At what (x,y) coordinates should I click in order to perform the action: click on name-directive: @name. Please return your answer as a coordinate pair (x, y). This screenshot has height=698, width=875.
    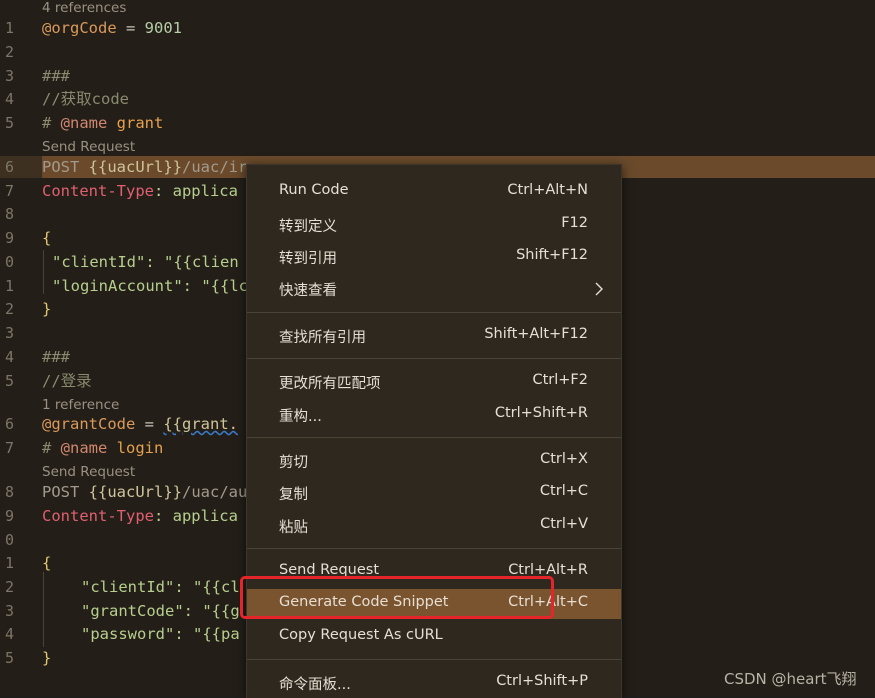
    Looking at the image, I should click on (84, 448).